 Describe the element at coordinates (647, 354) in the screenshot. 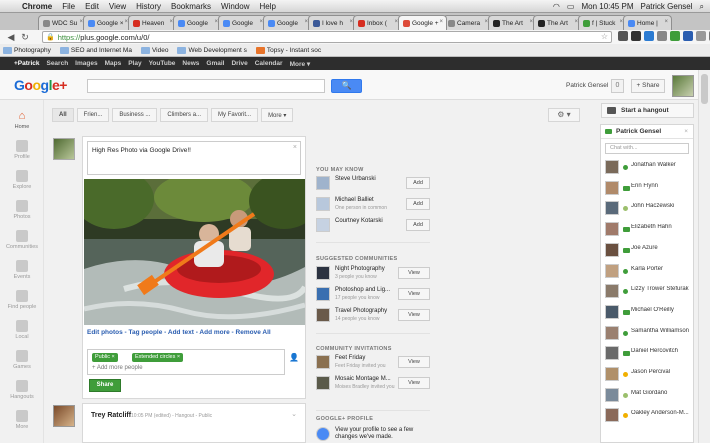

I see `chat-contact: Daniel Hercovitch` at that location.